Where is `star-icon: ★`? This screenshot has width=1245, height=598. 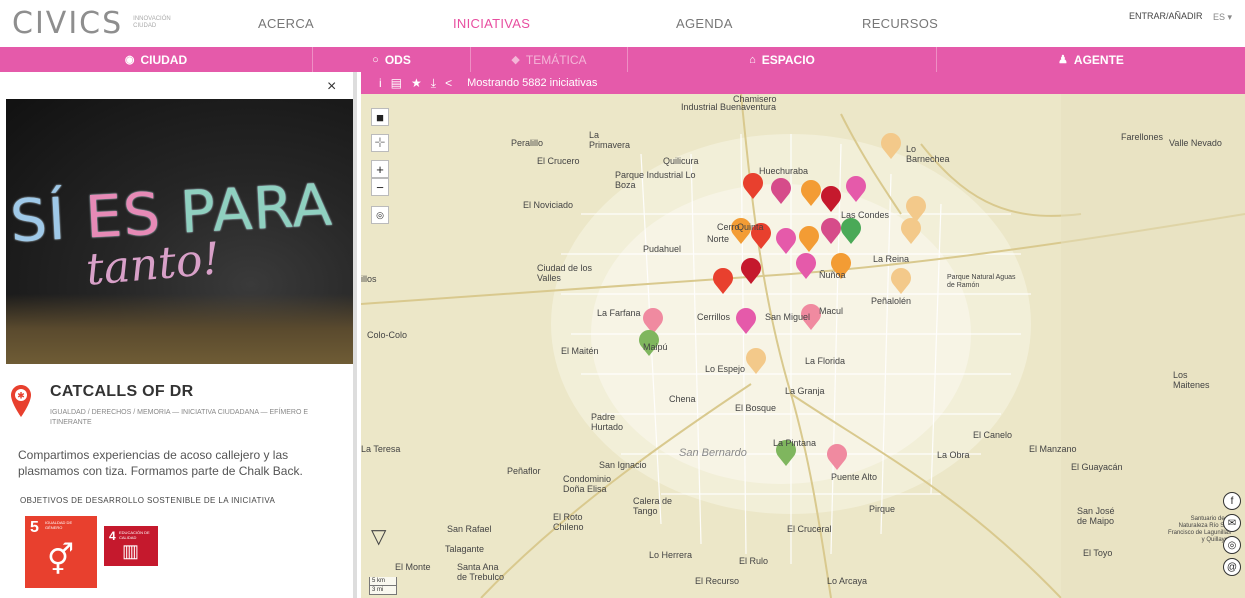 star-icon: ★ is located at coordinates (416, 83).